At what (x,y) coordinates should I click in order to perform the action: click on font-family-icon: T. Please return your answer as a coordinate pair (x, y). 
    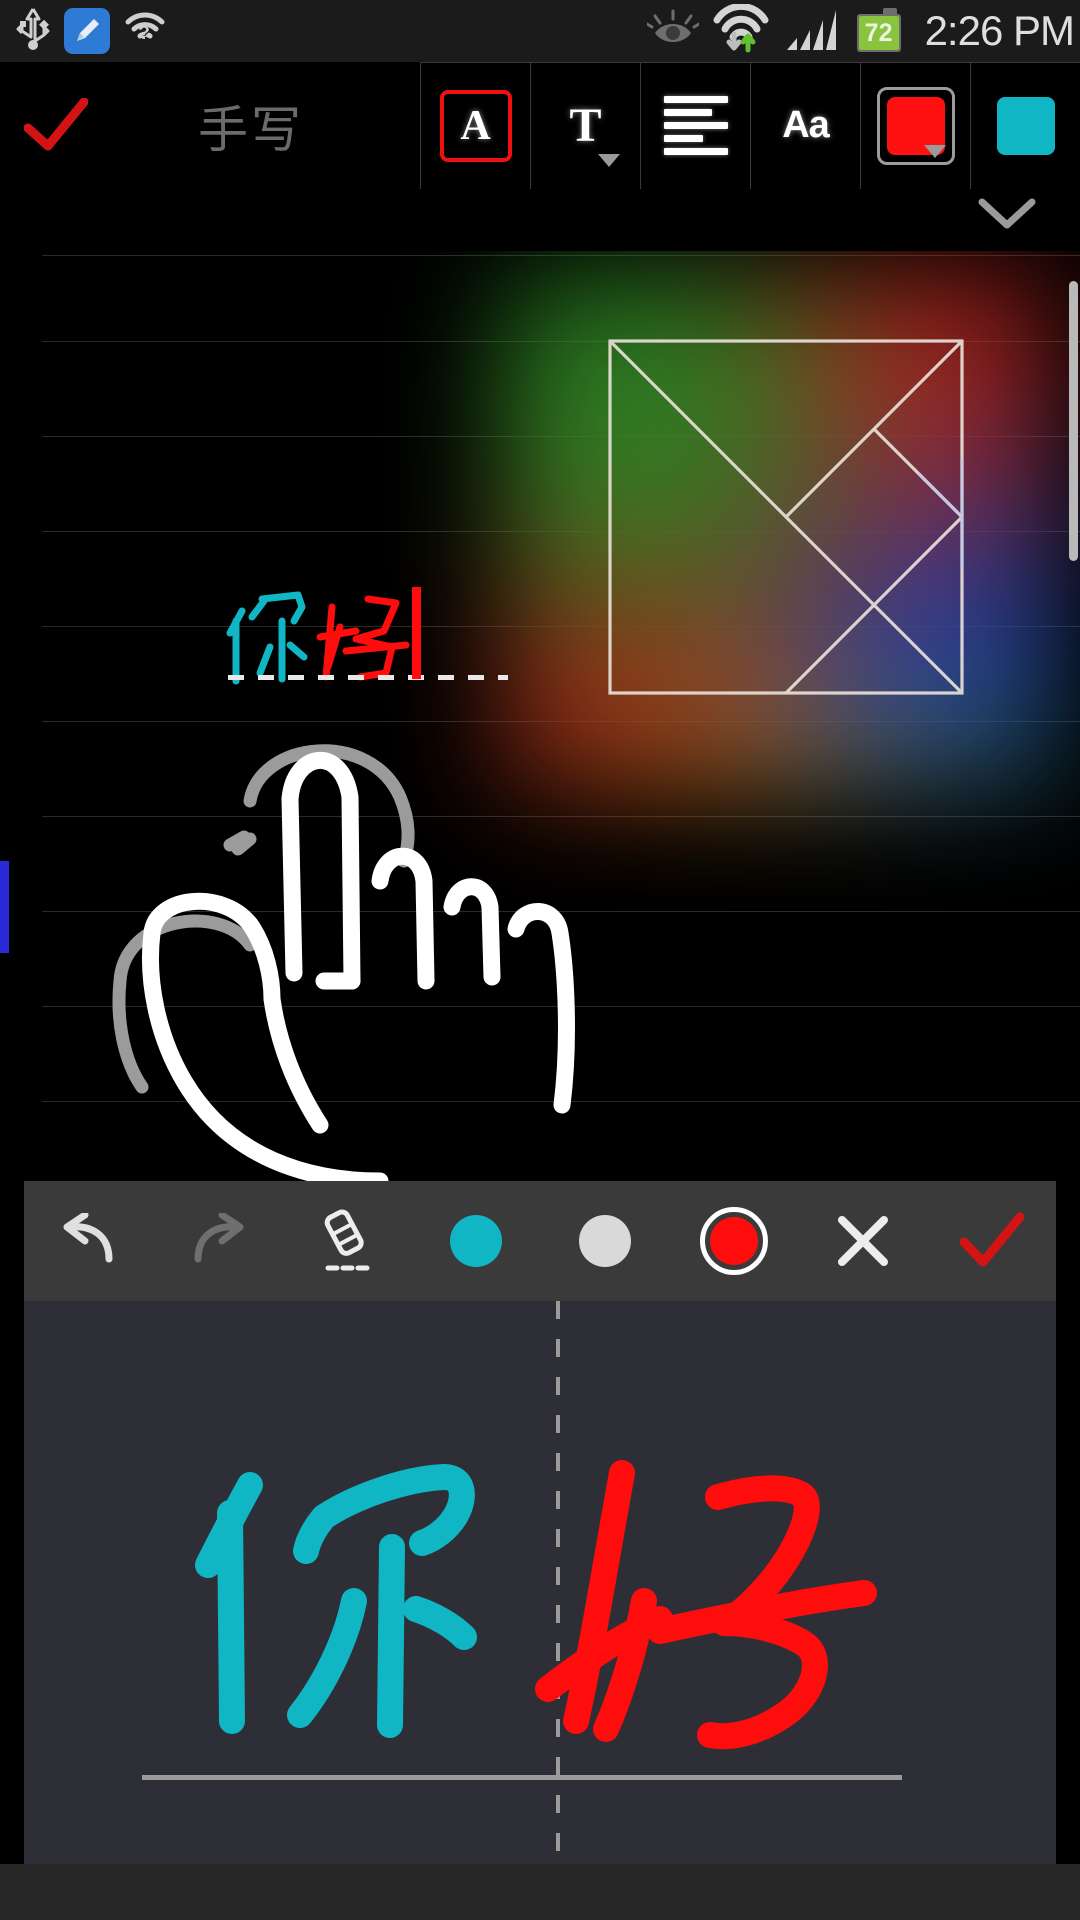
    Looking at the image, I should click on (585, 125).